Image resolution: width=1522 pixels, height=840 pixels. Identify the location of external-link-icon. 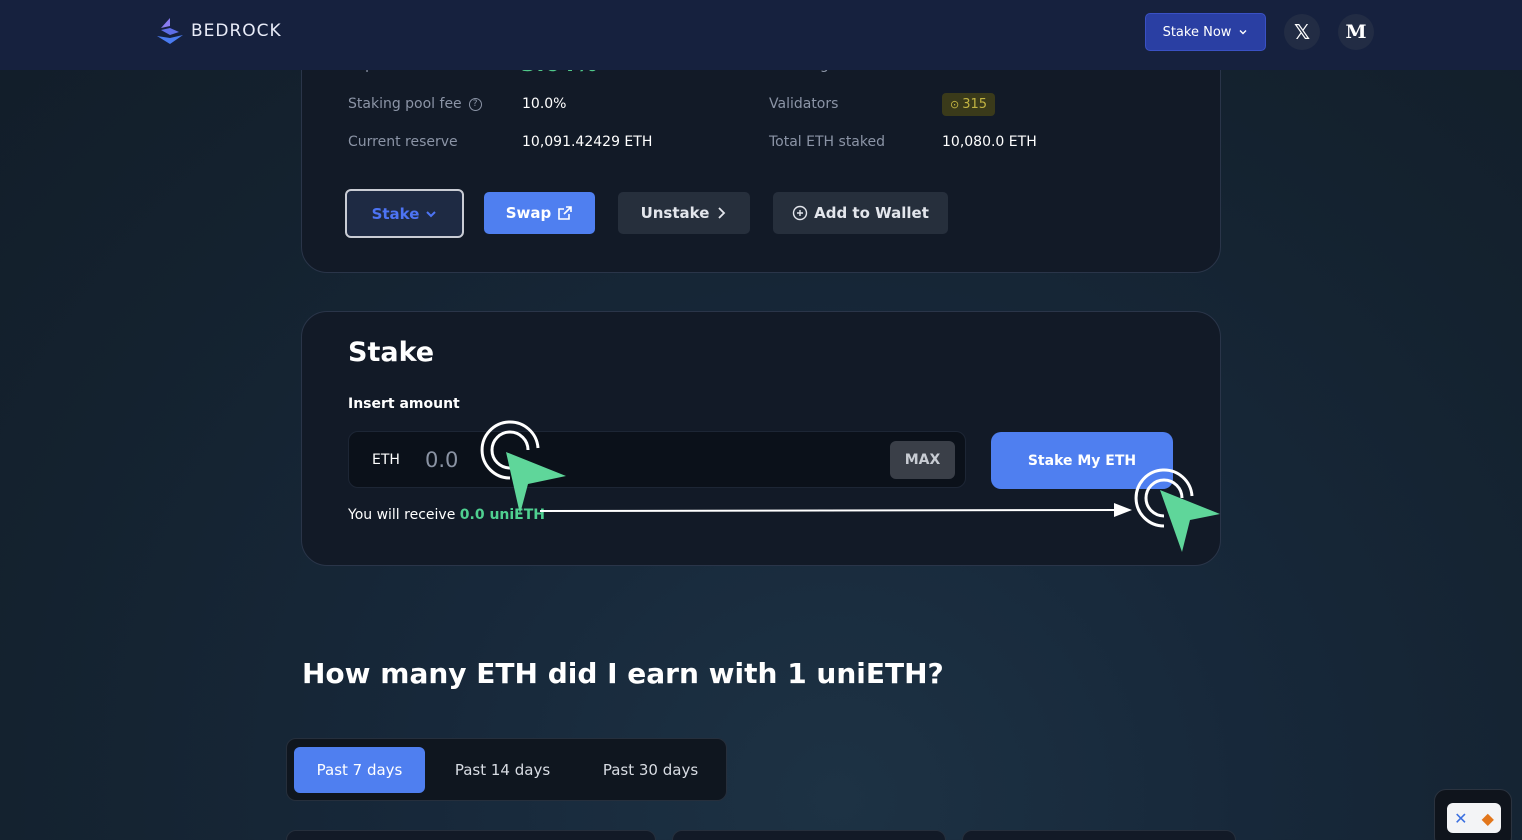
(565, 213).